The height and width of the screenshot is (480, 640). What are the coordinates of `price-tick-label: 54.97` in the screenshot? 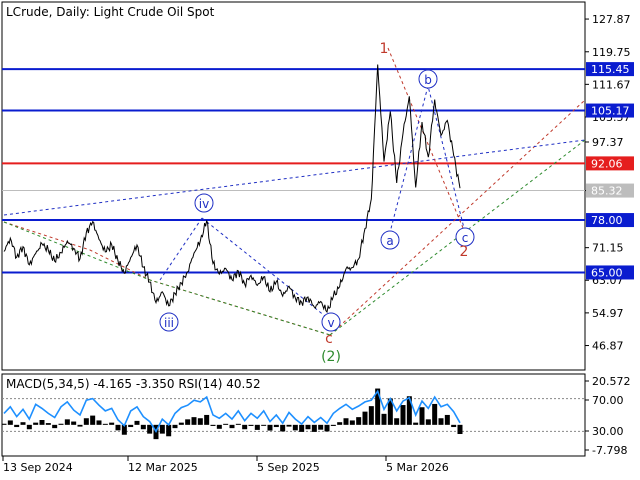 It's located at (608, 313).